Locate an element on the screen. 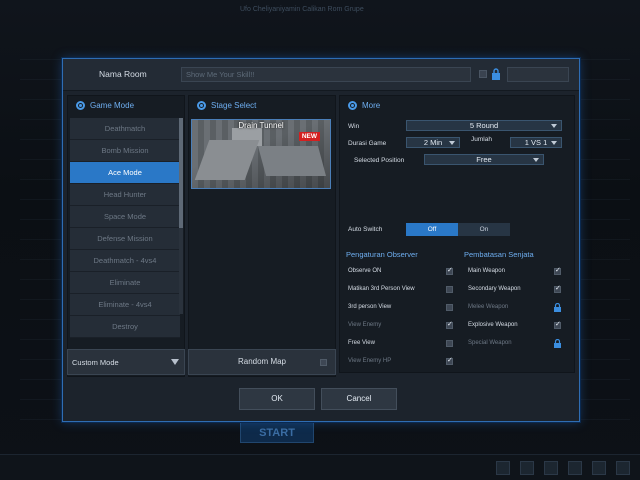  exit-icon is located at coordinates (623, 468).